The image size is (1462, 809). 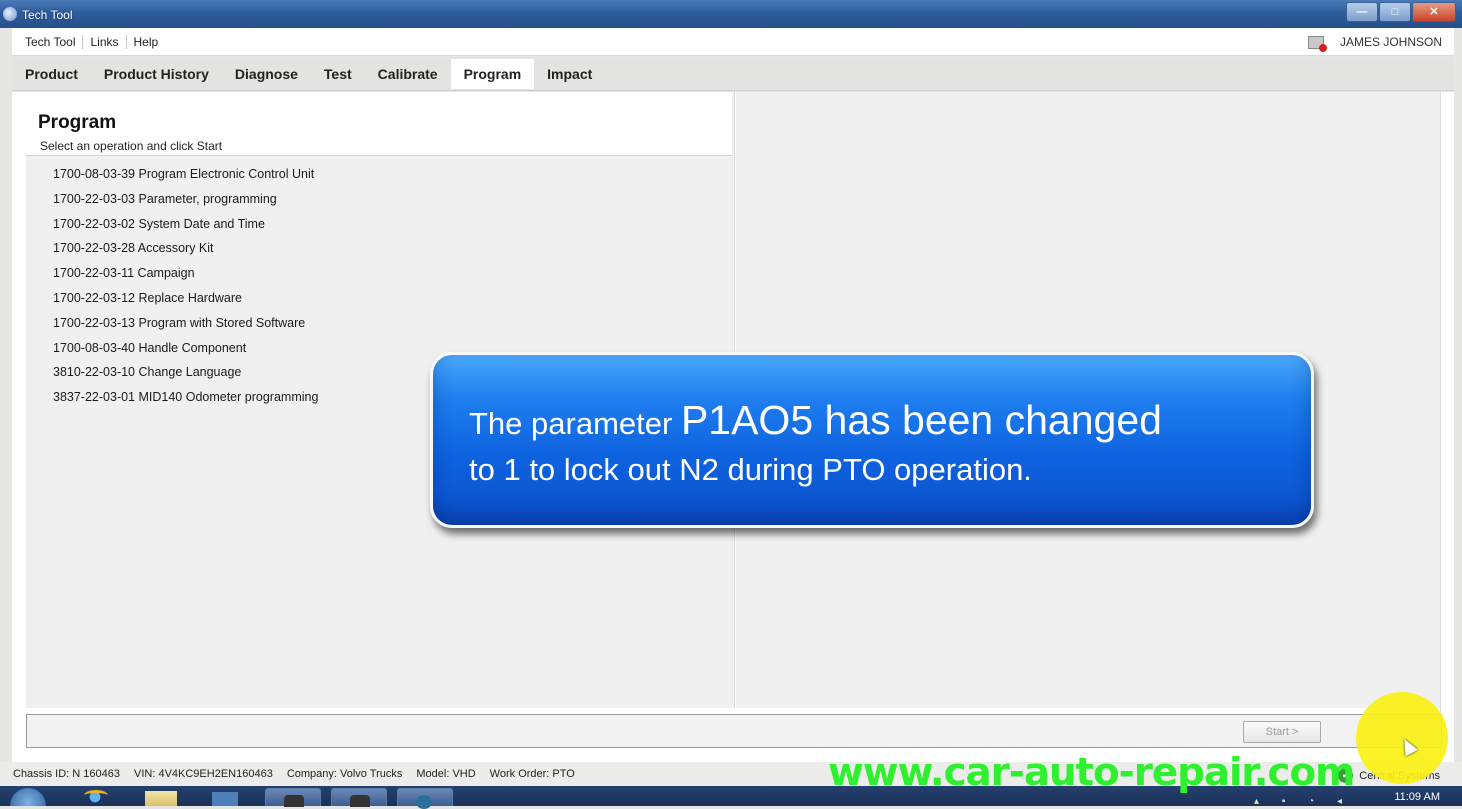 What do you see at coordinates (203, 774) in the screenshot?
I see `vin: VIN: 4V4KC9EH2EN160463` at bounding box center [203, 774].